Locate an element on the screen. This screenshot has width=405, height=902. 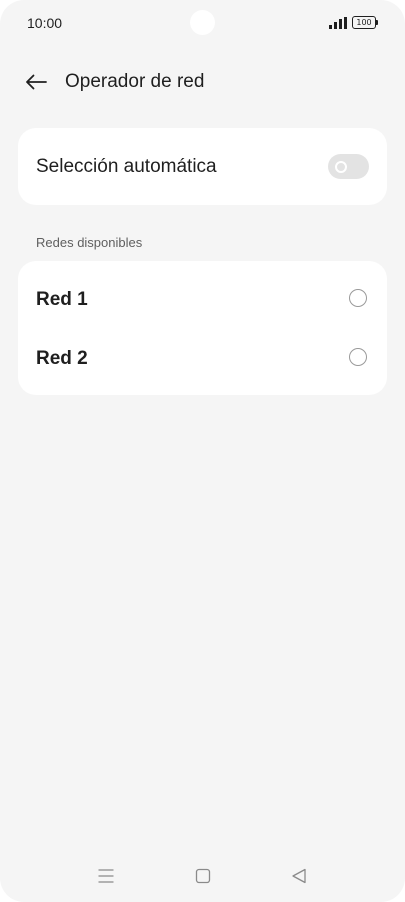
signal-bars-icon is located at coordinates (338, 23).